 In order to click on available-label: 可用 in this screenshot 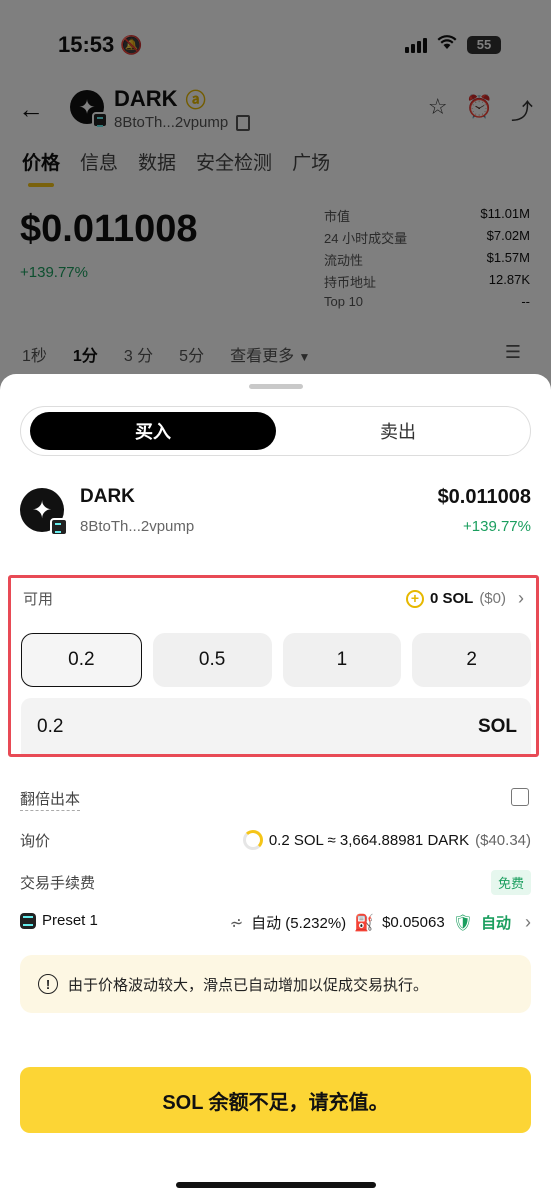, I will do `click(38, 599)`.